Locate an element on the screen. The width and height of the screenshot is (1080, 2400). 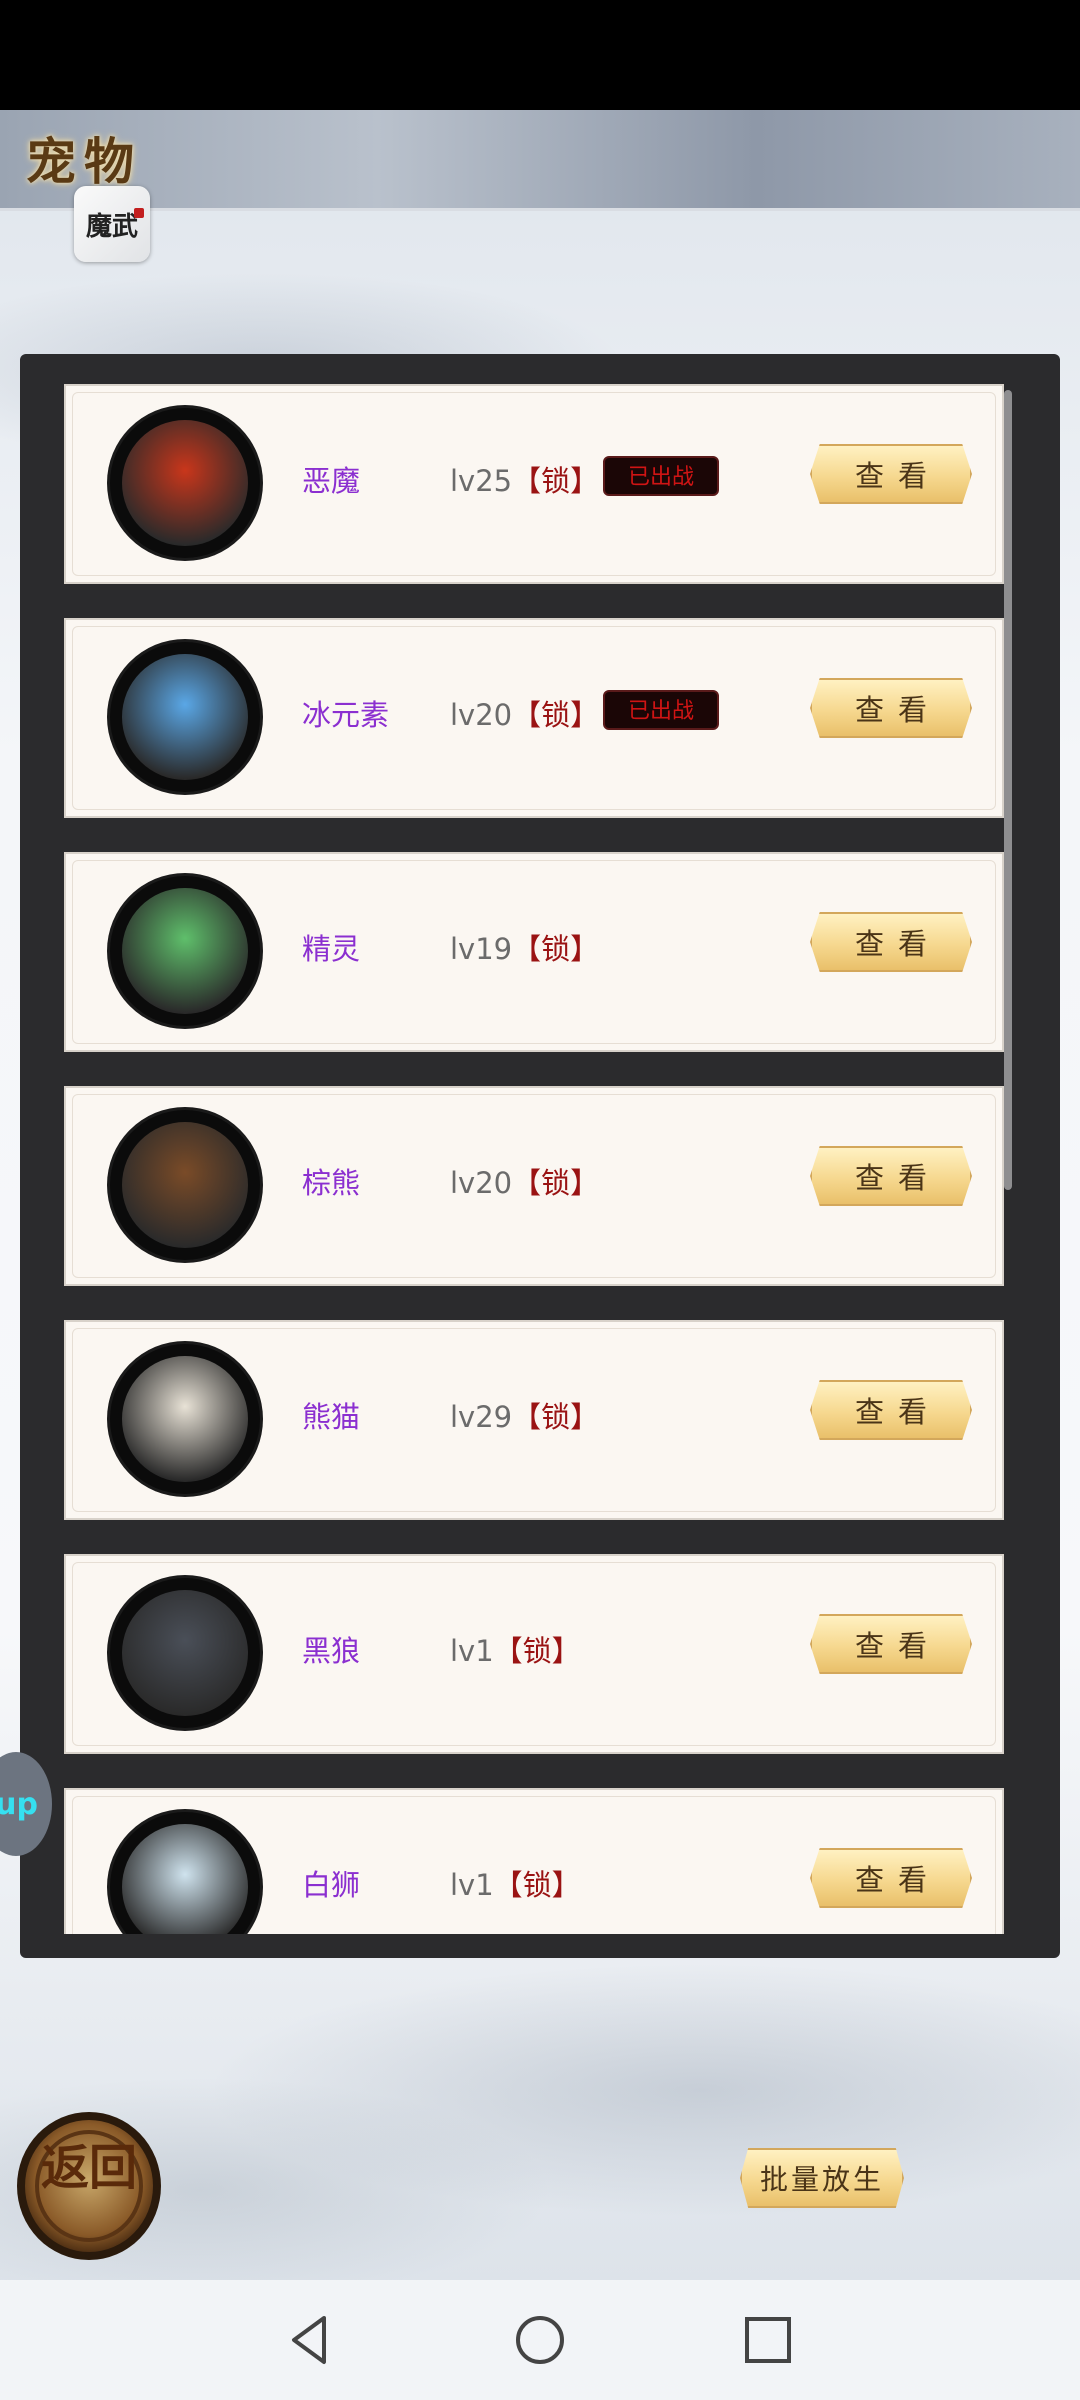
nav-back-icon is located at coordinates (310, 2340).